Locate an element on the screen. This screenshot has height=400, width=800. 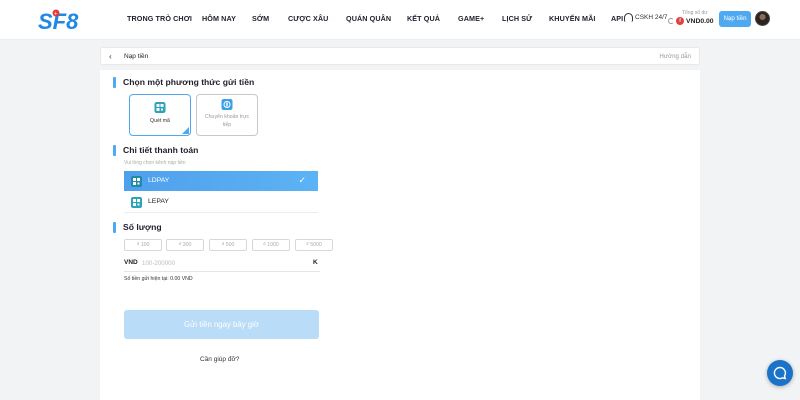
checkmark-icon: ✓ is located at coordinates (302, 180).